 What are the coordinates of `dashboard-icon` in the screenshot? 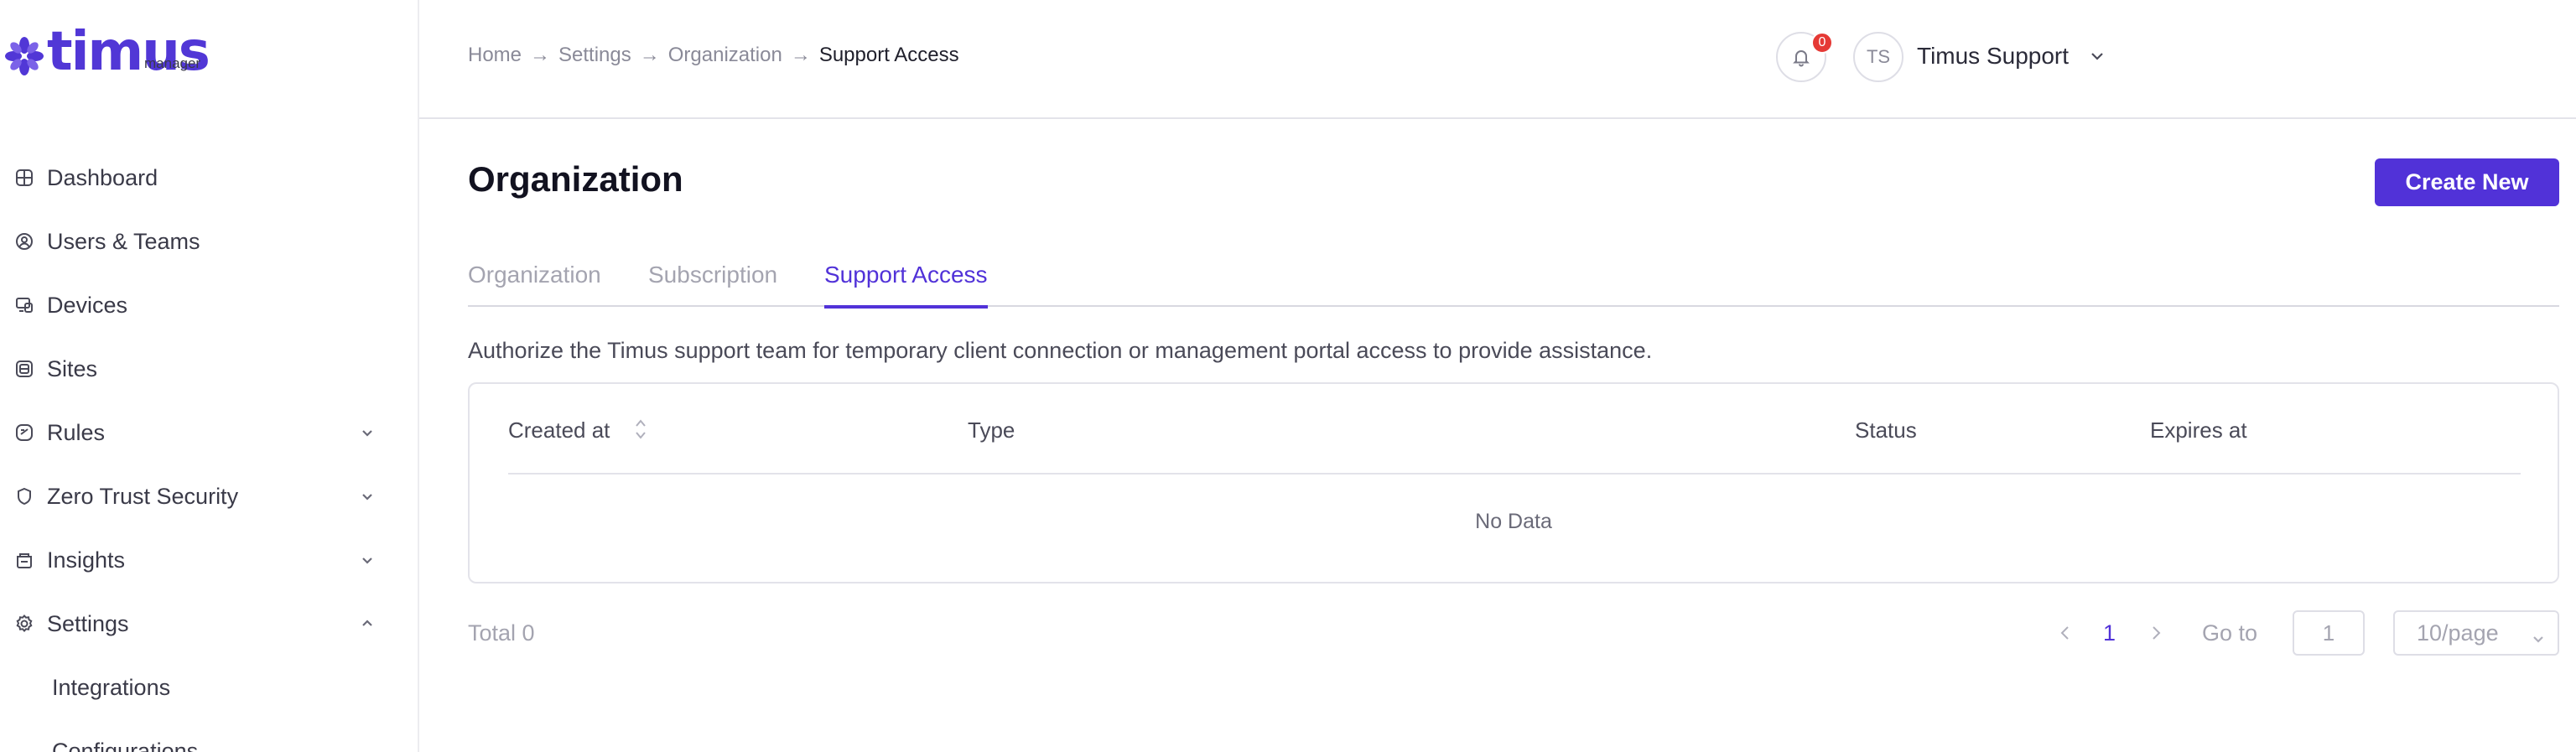 It's located at (24, 178).